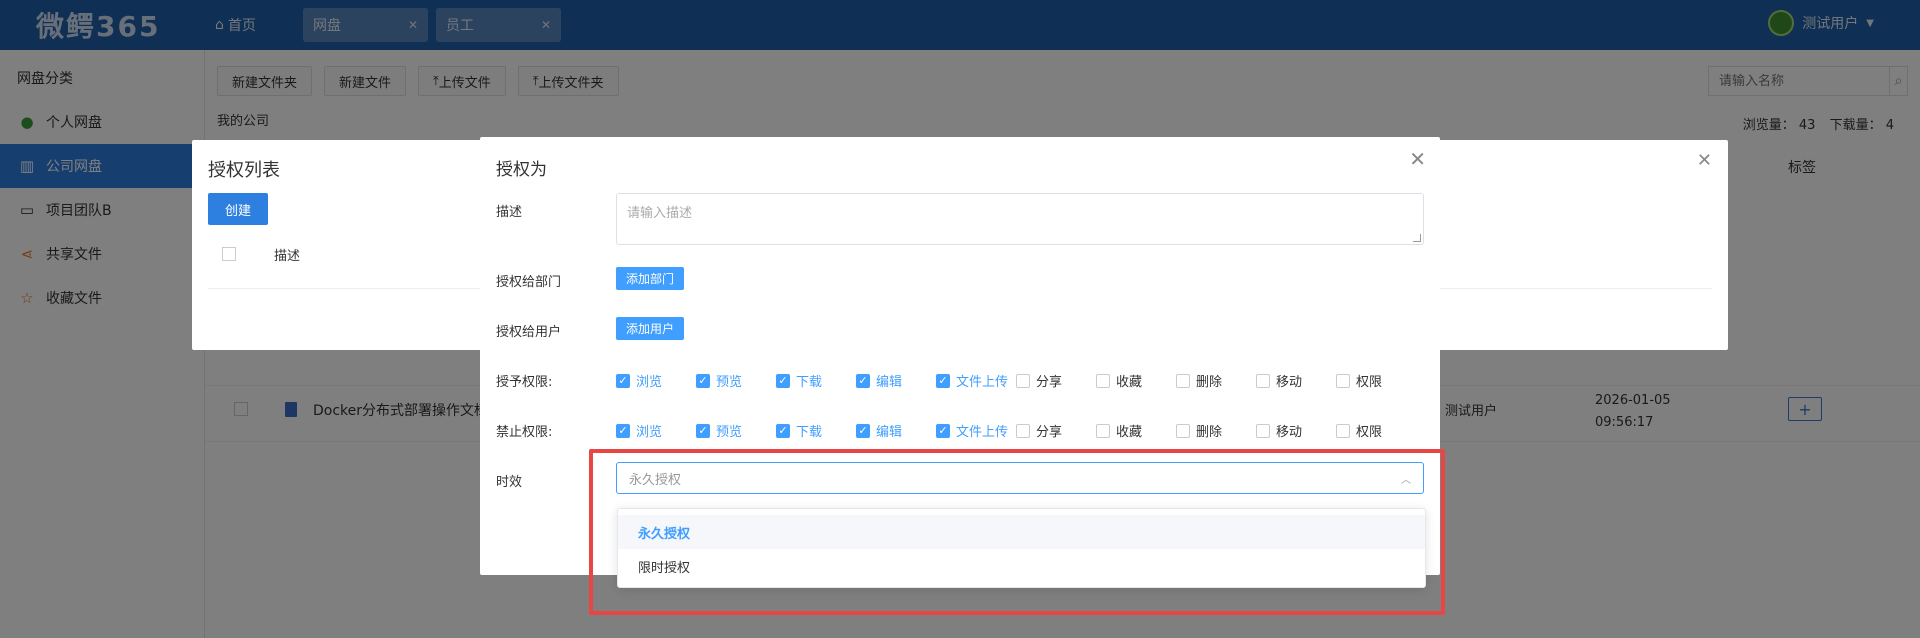  What do you see at coordinates (229, 254) in the screenshot?
I see `select-all-checkbox` at bounding box center [229, 254].